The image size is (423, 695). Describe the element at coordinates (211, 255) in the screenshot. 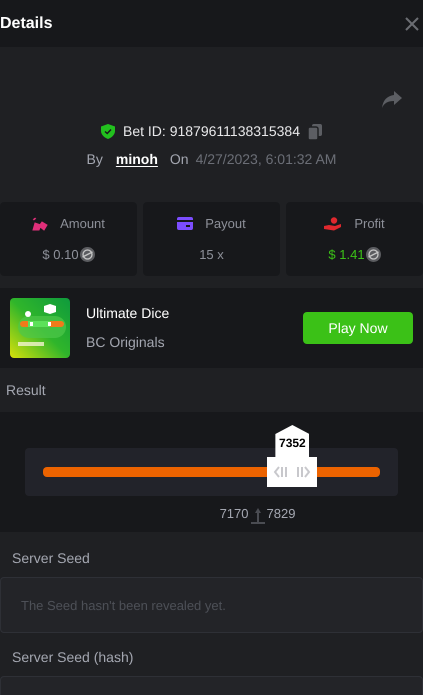

I see `stat-value: 15 x` at that location.